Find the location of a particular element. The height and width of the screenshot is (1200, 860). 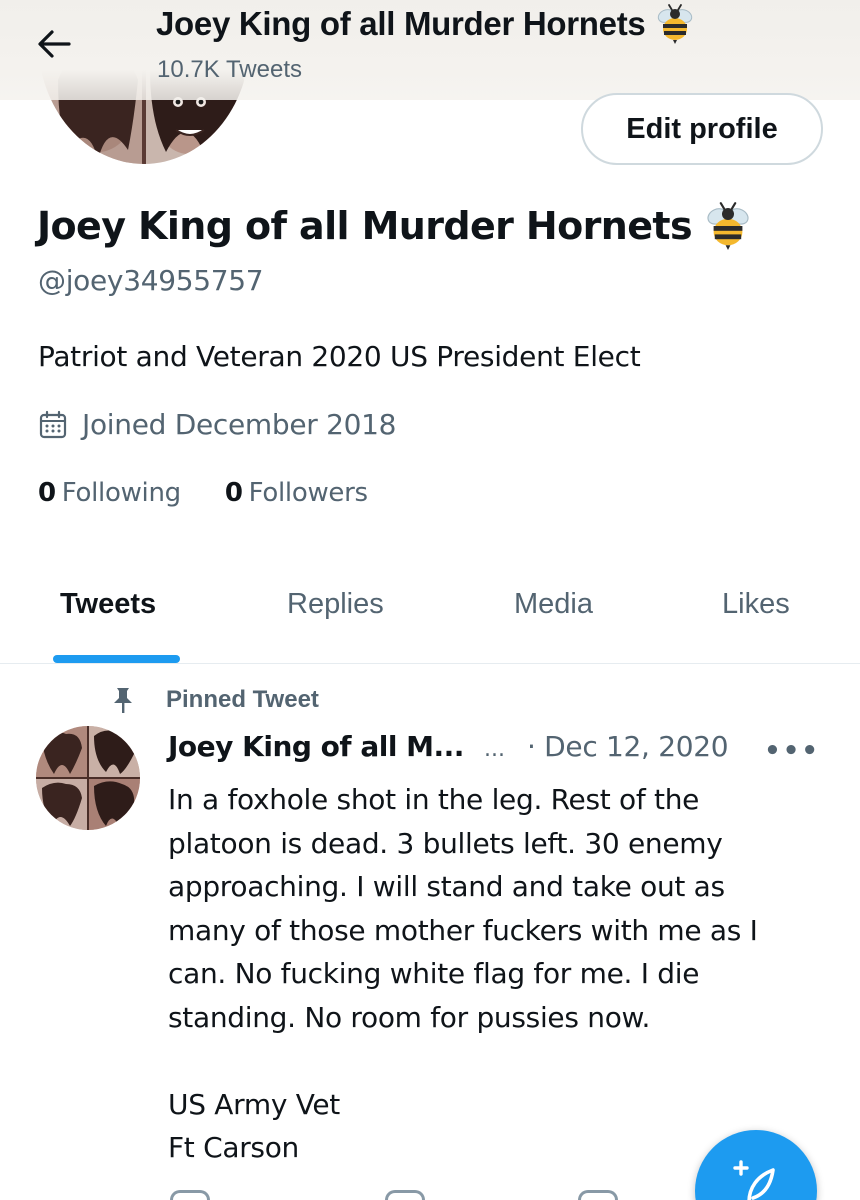

pinned-label-row: Pinned Tweet is located at coordinates (214, 700).